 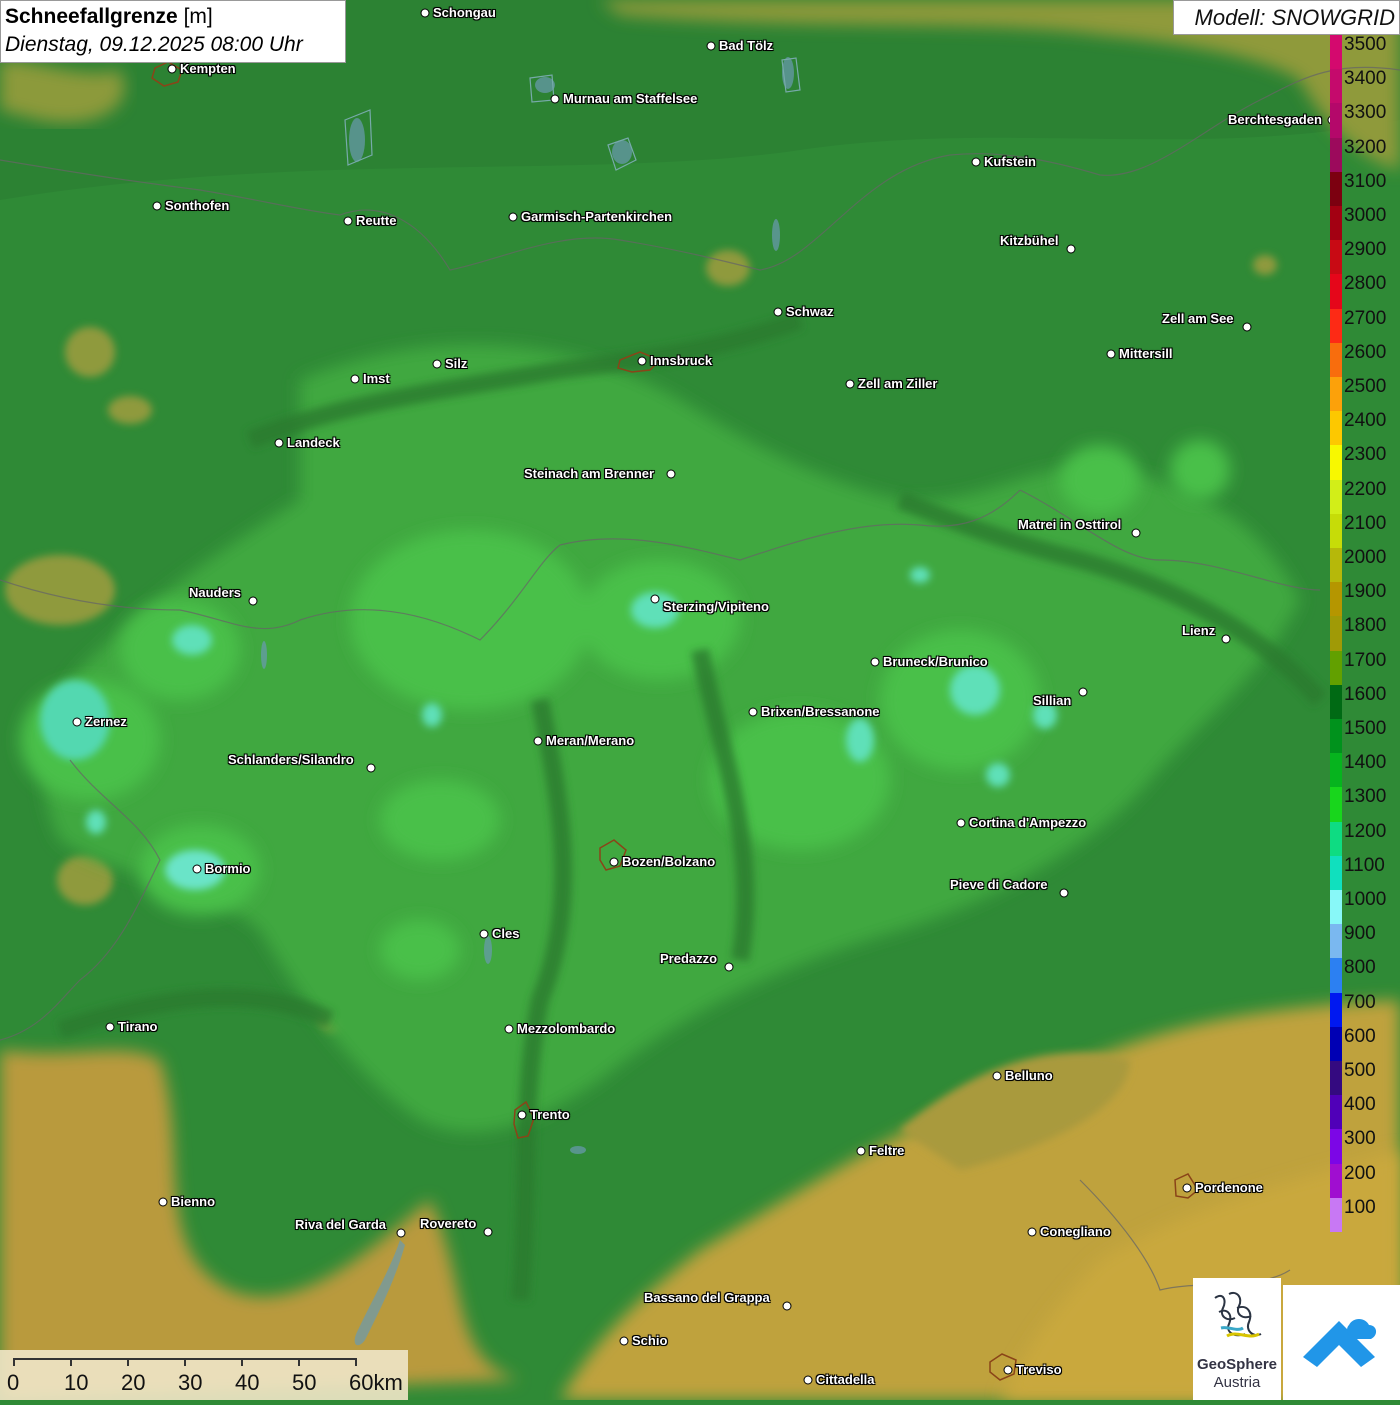 What do you see at coordinates (1360, 1070) in the screenshot?
I see `legend-label: 500` at bounding box center [1360, 1070].